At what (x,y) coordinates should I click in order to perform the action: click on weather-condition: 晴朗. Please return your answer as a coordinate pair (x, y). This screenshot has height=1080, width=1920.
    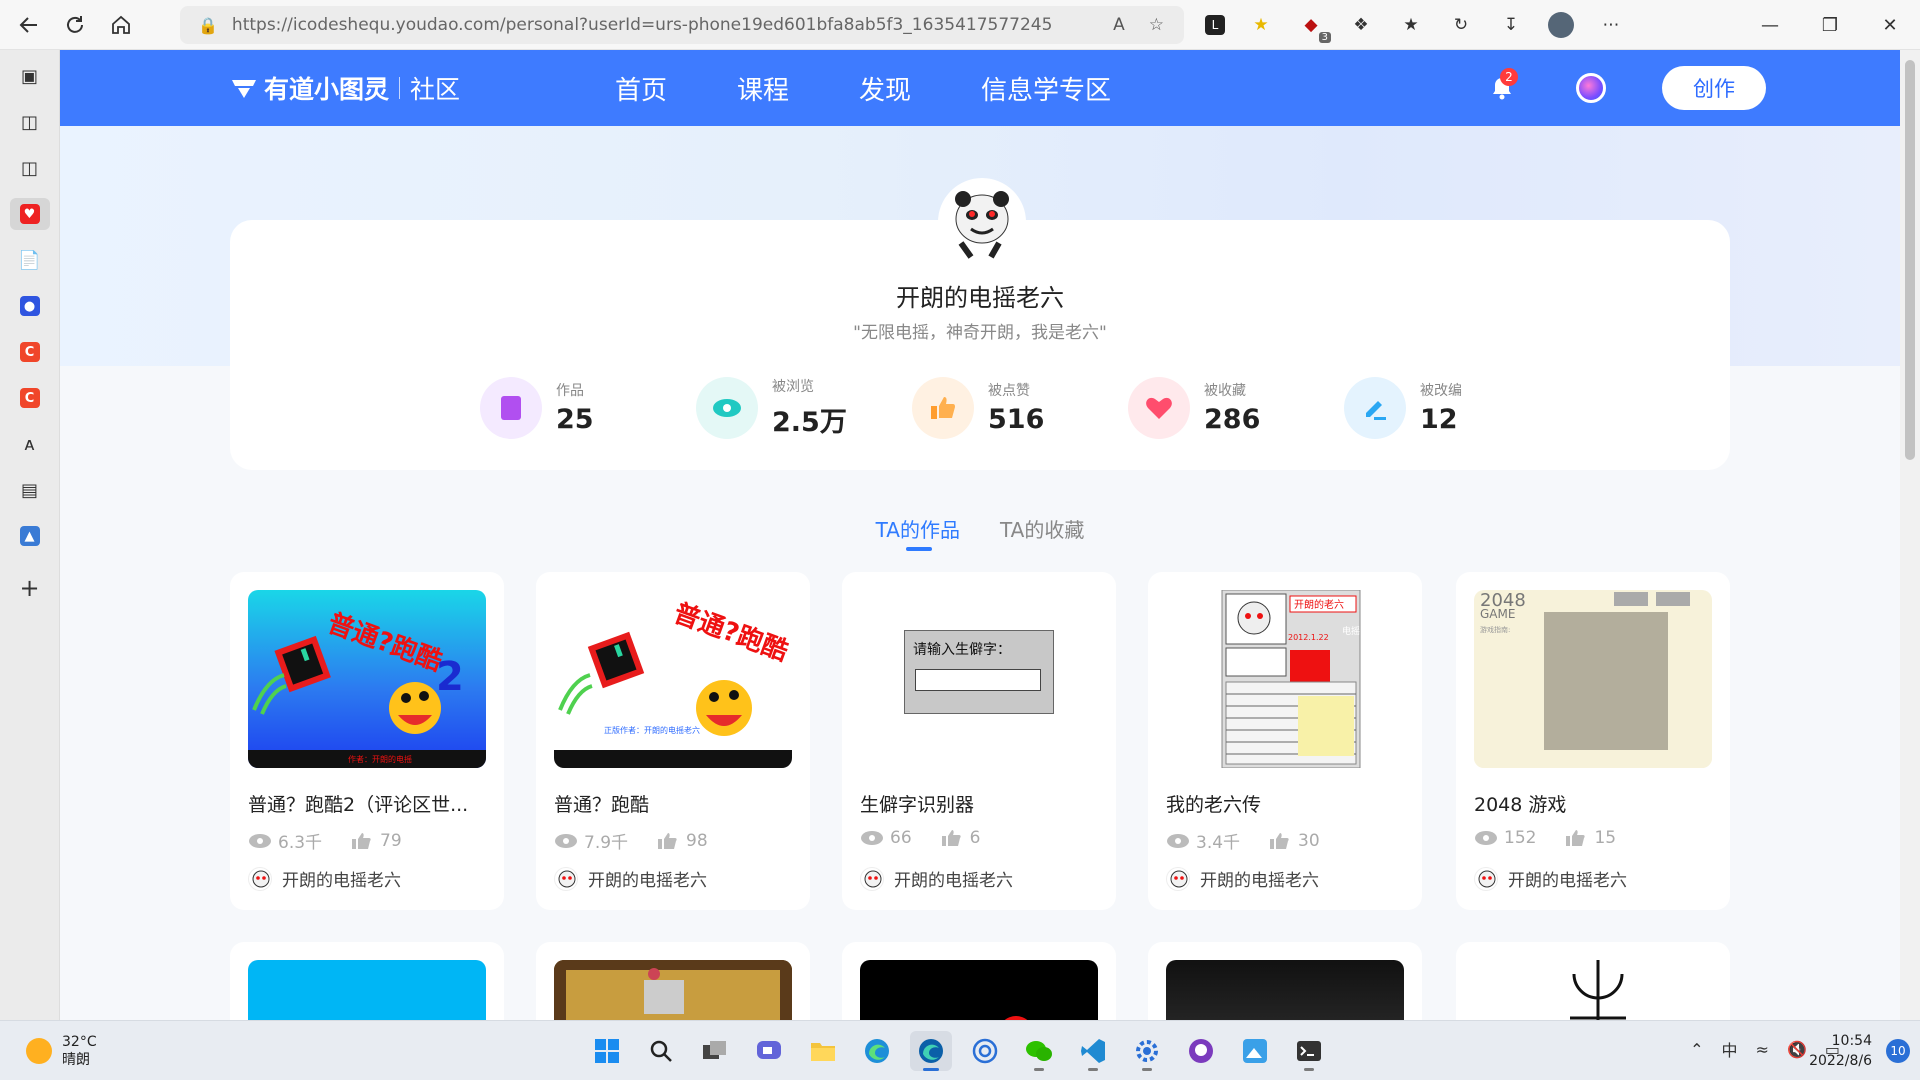
    Looking at the image, I should click on (76, 1060).